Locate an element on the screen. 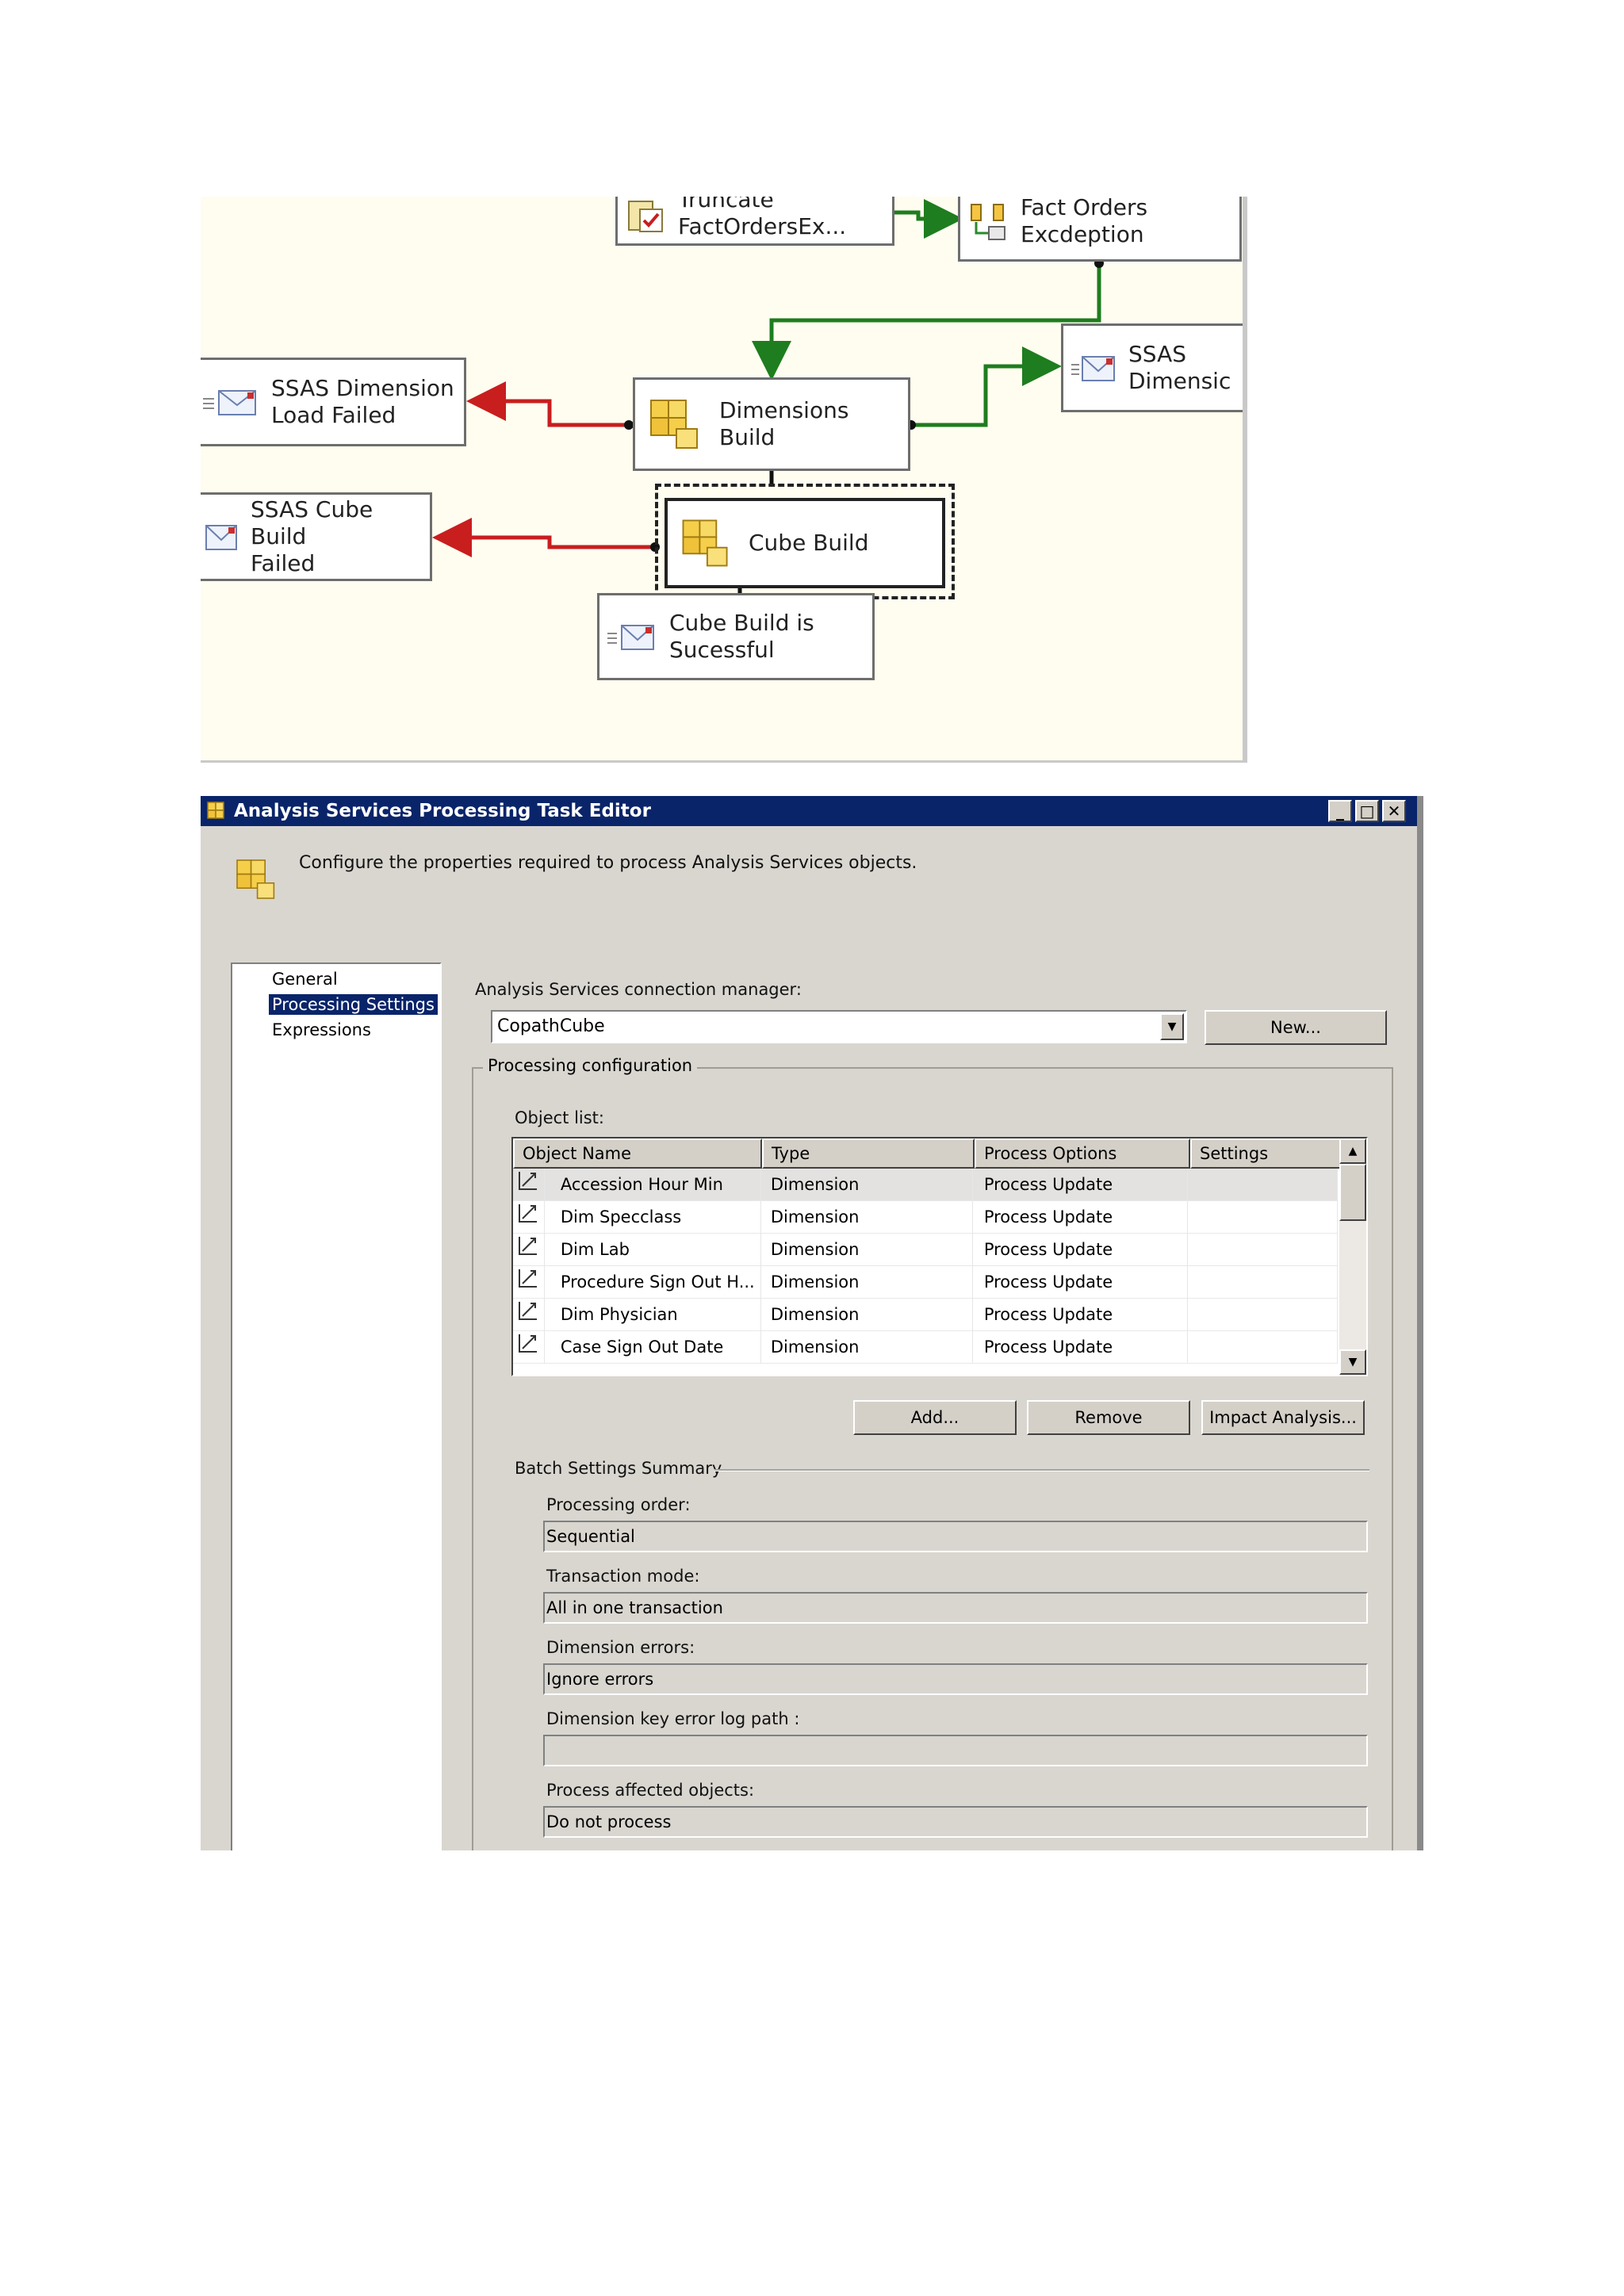 The image size is (1624, 2296). nav-item-general: General is located at coordinates (305, 979).